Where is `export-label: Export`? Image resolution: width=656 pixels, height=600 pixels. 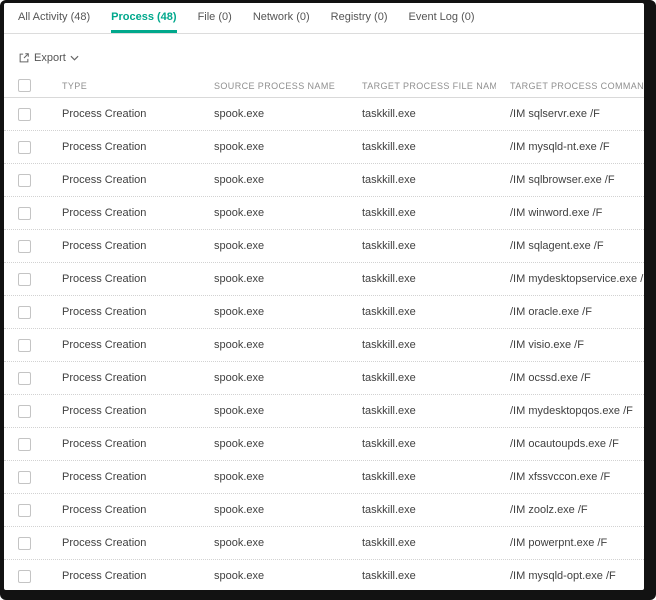
export-label: Export is located at coordinates (50, 58).